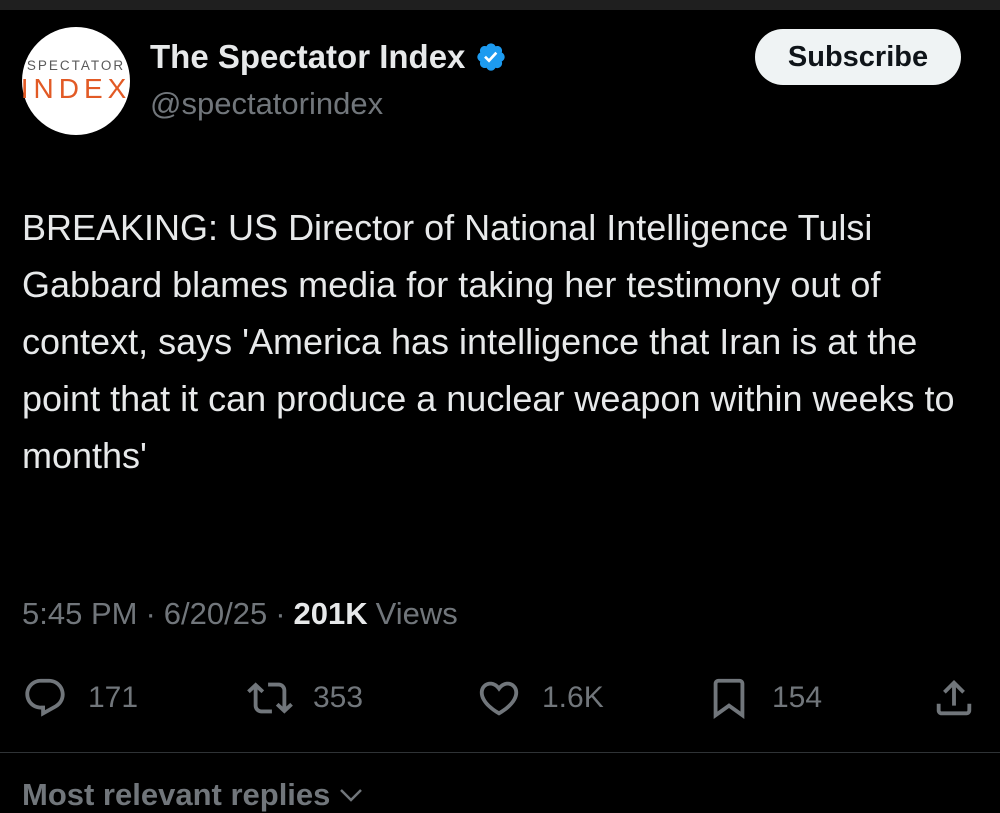  Describe the element at coordinates (351, 795) in the screenshot. I see `chevron-down-icon` at that location.